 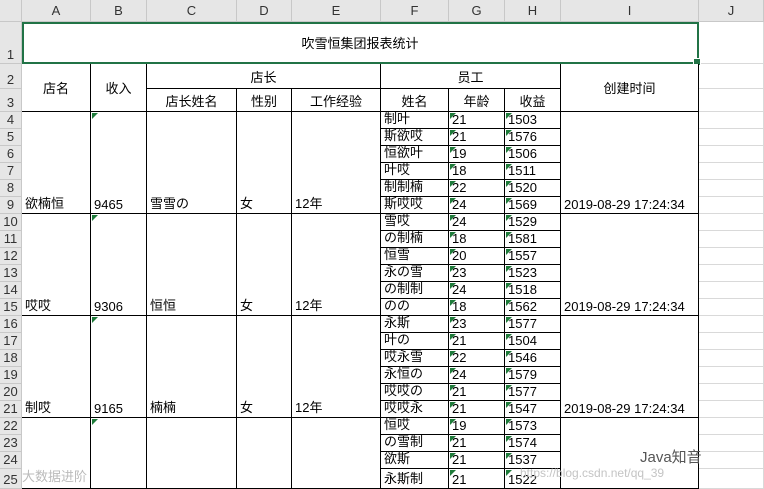 I want to click on employee-name-cell: 永恒の, so click(x=415, y=375).